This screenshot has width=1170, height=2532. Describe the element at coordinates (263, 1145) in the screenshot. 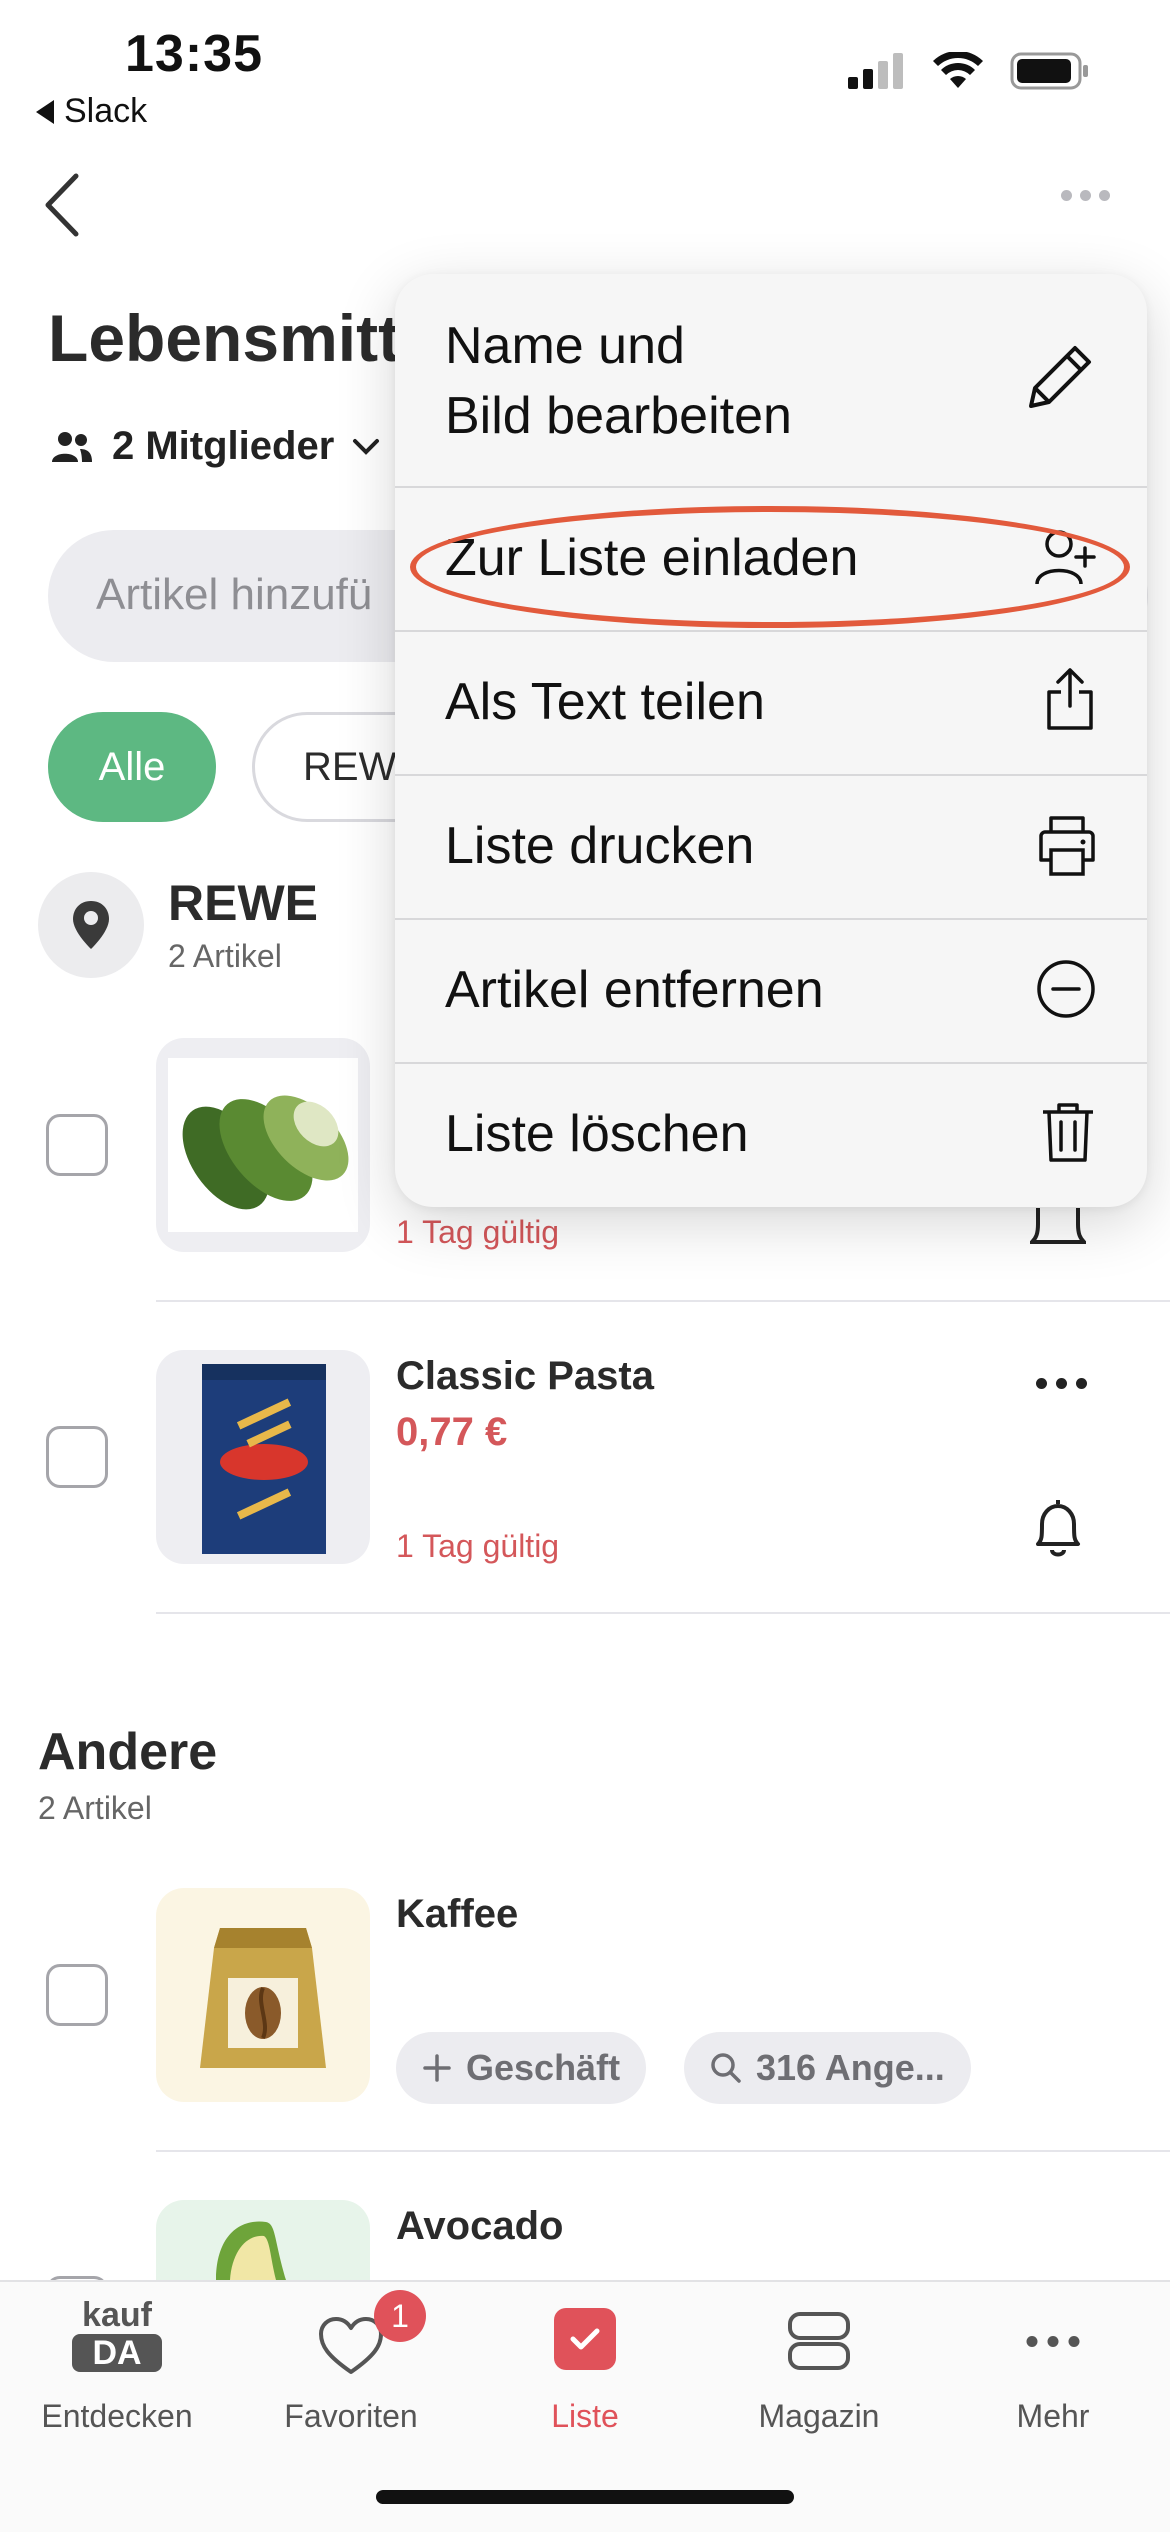

I see `item-image-lettuce` at that location.